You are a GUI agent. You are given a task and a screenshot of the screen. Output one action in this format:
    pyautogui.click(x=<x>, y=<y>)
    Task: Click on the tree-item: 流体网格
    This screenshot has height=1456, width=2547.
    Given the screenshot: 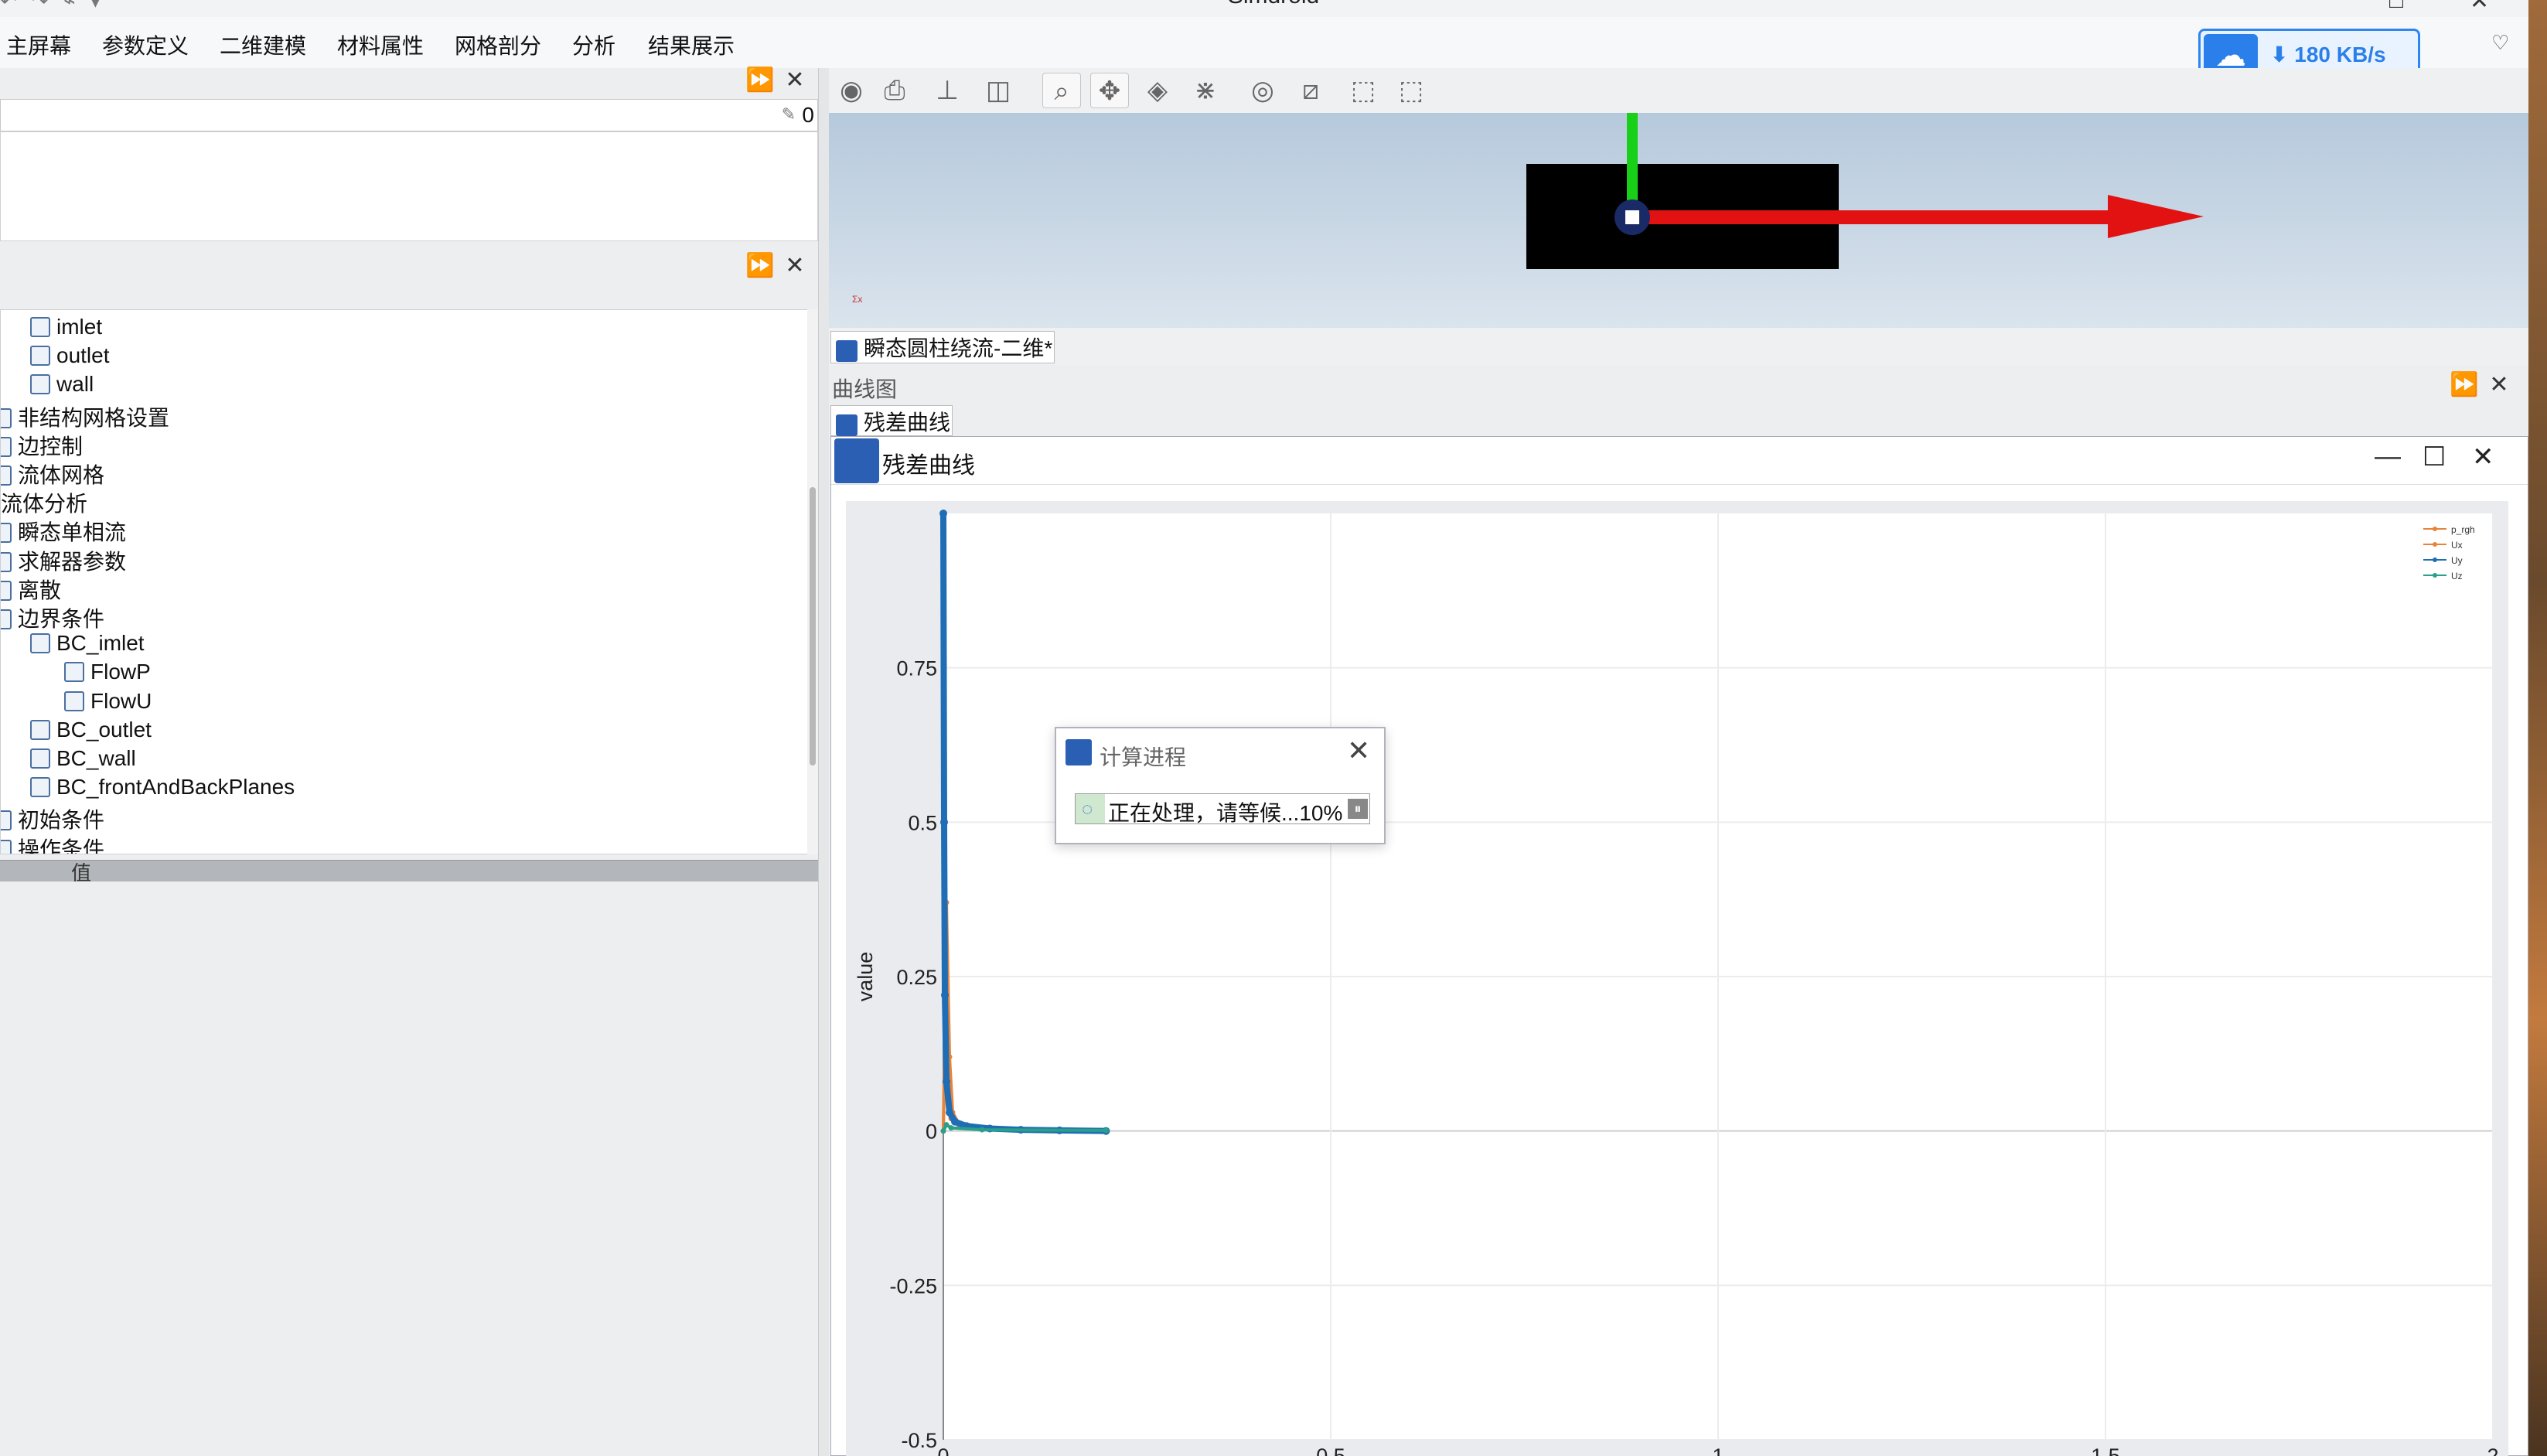 What is the action you would take?
    pyautogui.click(x=52, y=473)
    